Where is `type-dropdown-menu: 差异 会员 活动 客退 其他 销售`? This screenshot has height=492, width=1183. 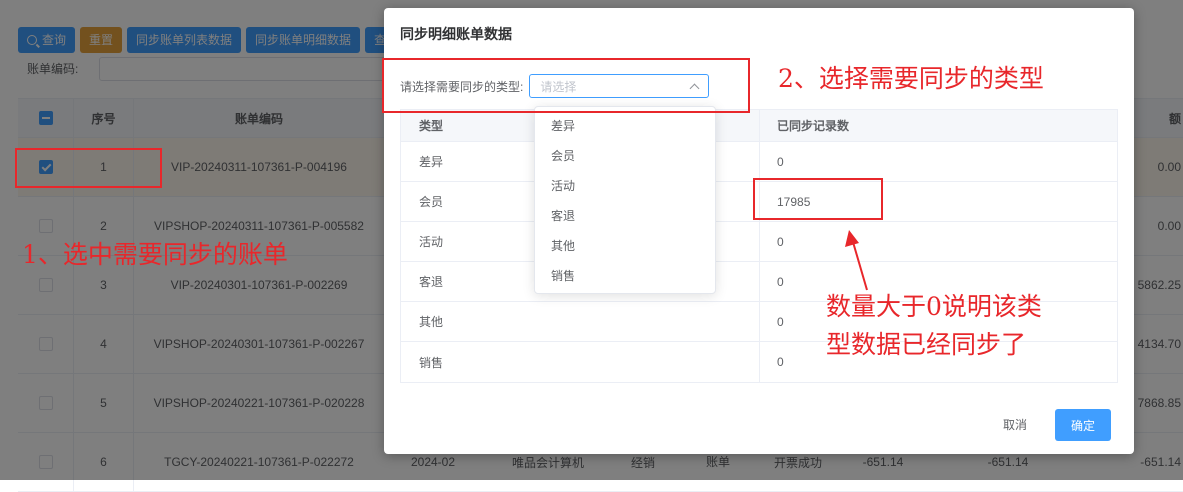 type-dropdown-menu: 差异 会员 活动 客退 其他 销售 is located at coordinates (625, 200).